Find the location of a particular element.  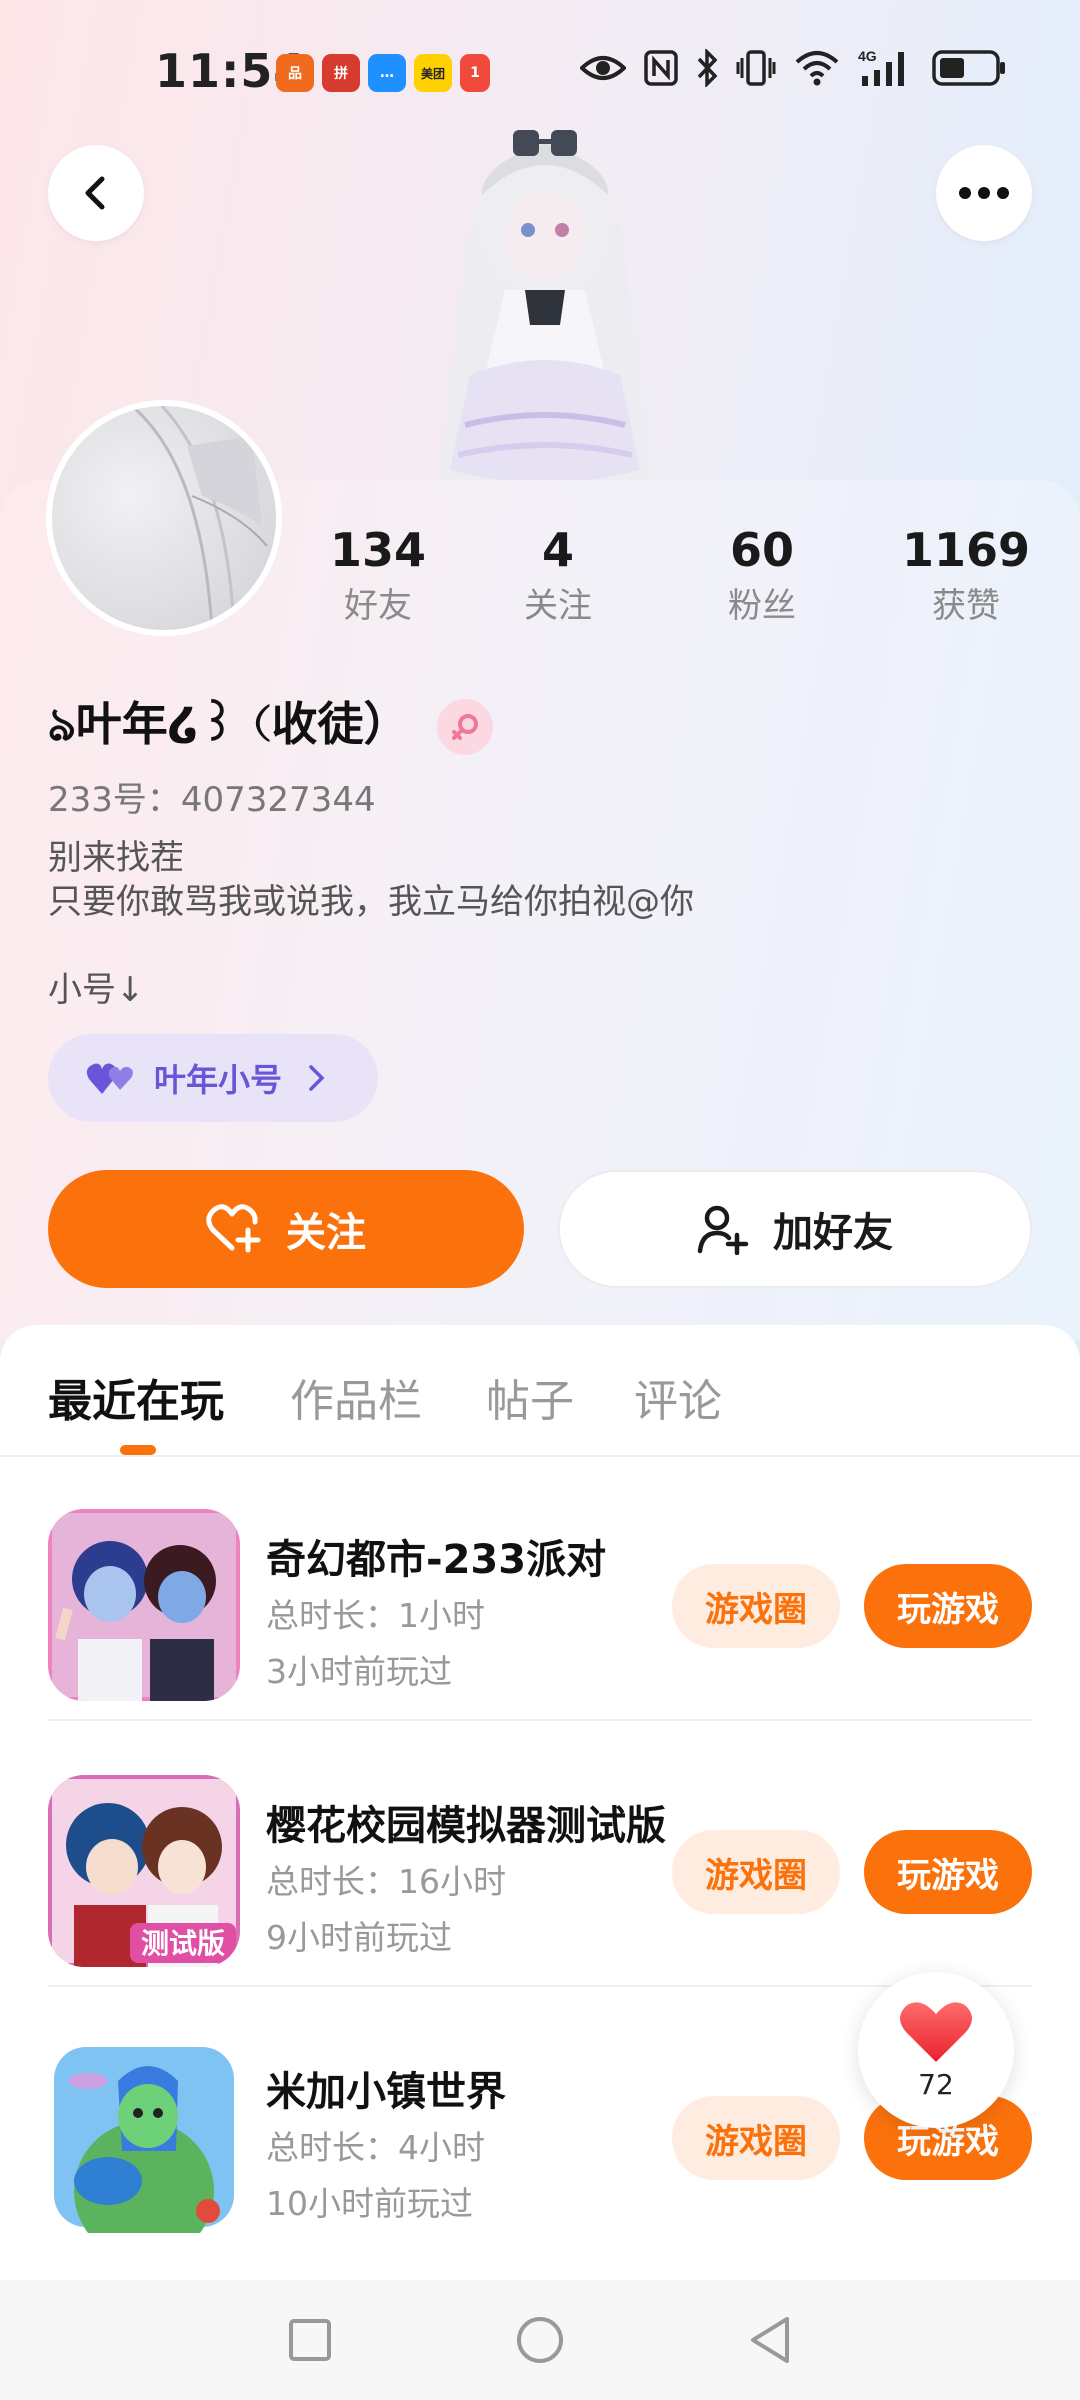

profile-stats: 134 好友 4 关注 60 粉丝 1169 获赞 is located at coordinates (680, 575).